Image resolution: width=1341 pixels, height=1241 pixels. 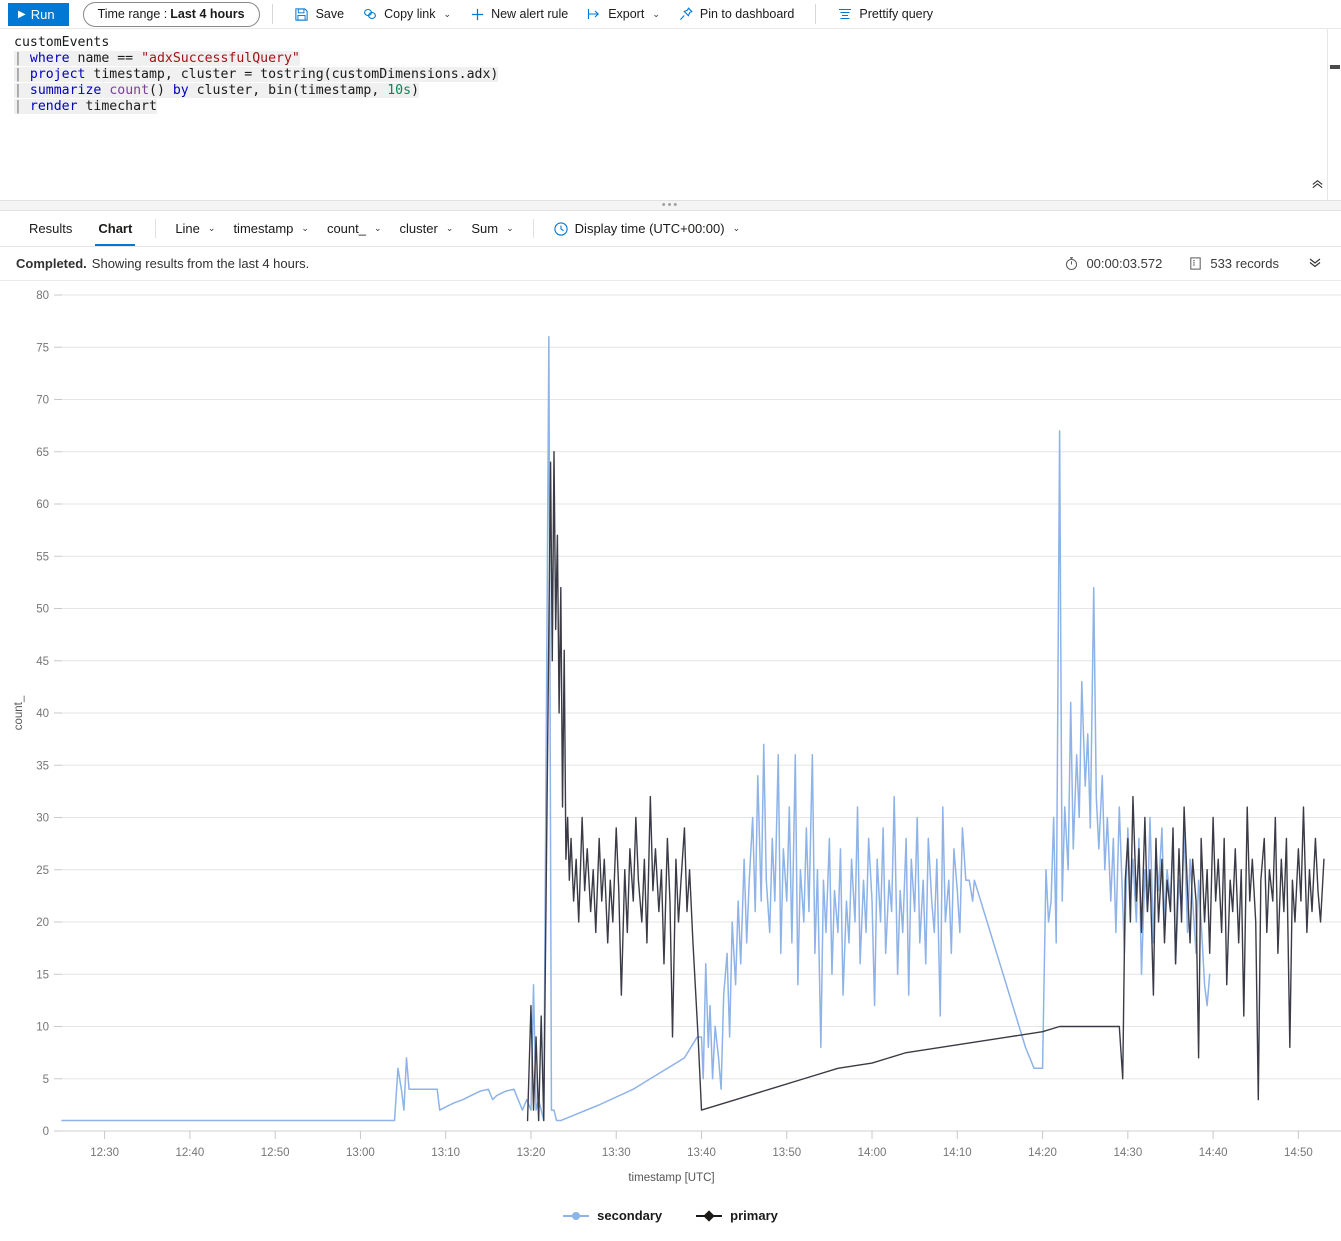 What do you see at coordinates (65, 90) in the screenshot?
I see `query-token: summarize` at bounding box center [65, 90].